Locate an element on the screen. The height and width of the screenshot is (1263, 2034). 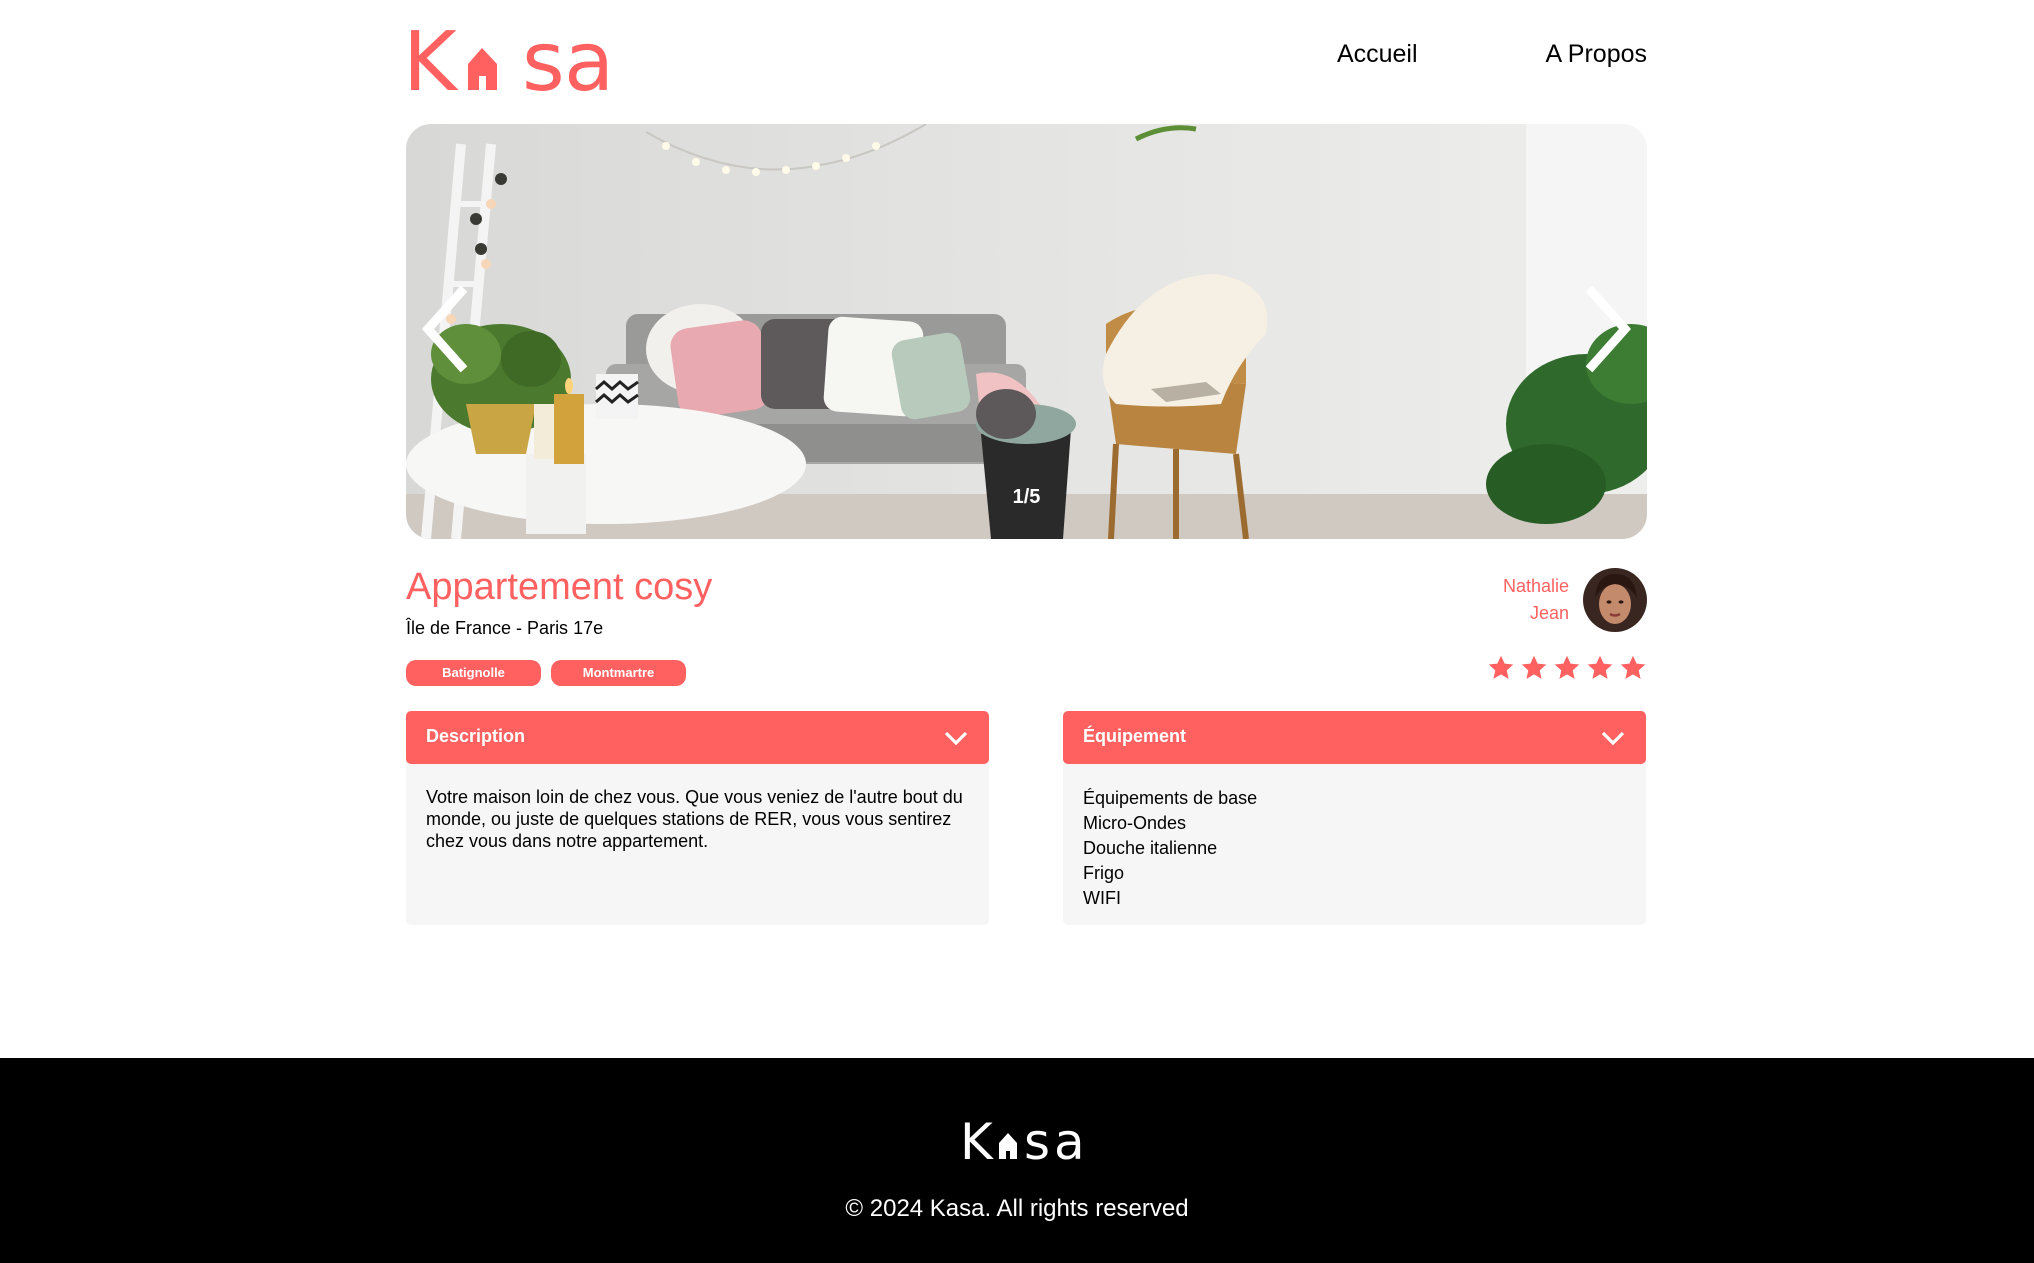
host-name: Nathalie Jean is located at coordinates (1536, 600).